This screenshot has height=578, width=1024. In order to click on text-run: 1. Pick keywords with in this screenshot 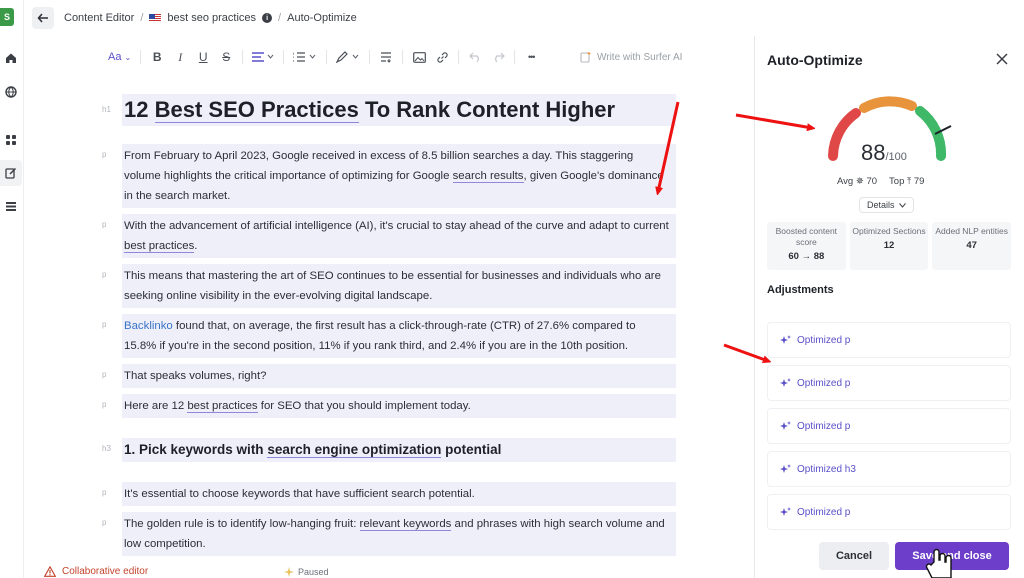, I will do `click(196, 449)`.